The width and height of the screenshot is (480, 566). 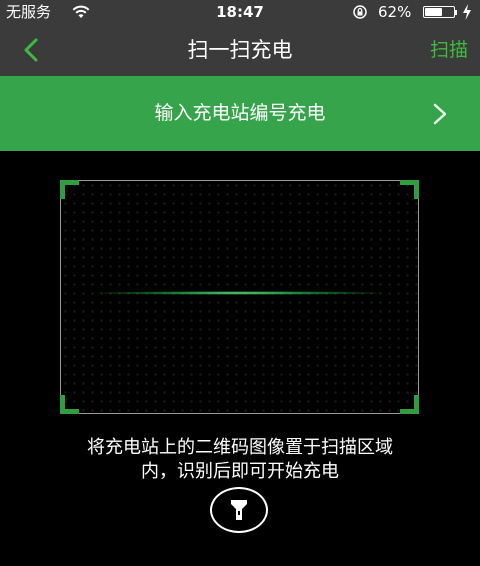 What do you see at coordinates (409, 404) in the screenshot?
I see `scan-corner-bottom-right` at bounding box center [409, 404].